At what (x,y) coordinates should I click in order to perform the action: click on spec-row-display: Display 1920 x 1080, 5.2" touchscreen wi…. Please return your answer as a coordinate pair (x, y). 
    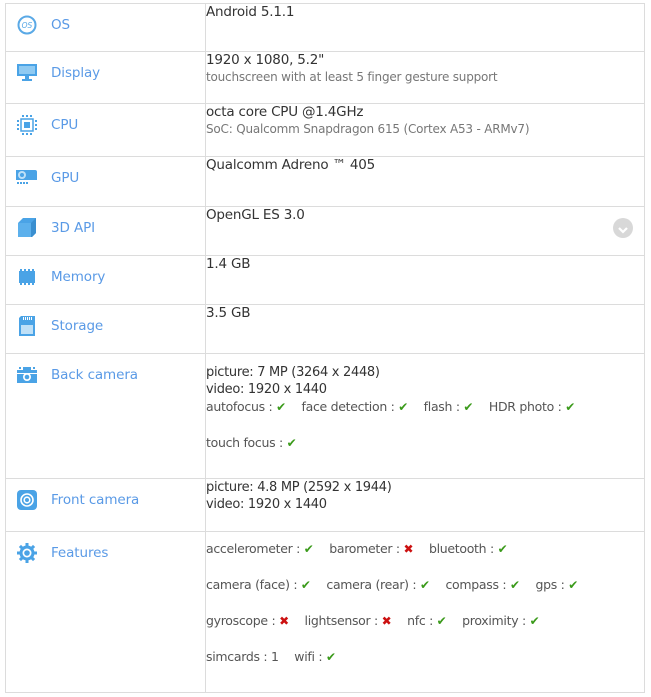
    Looking at the image, I should click on (325, 77).